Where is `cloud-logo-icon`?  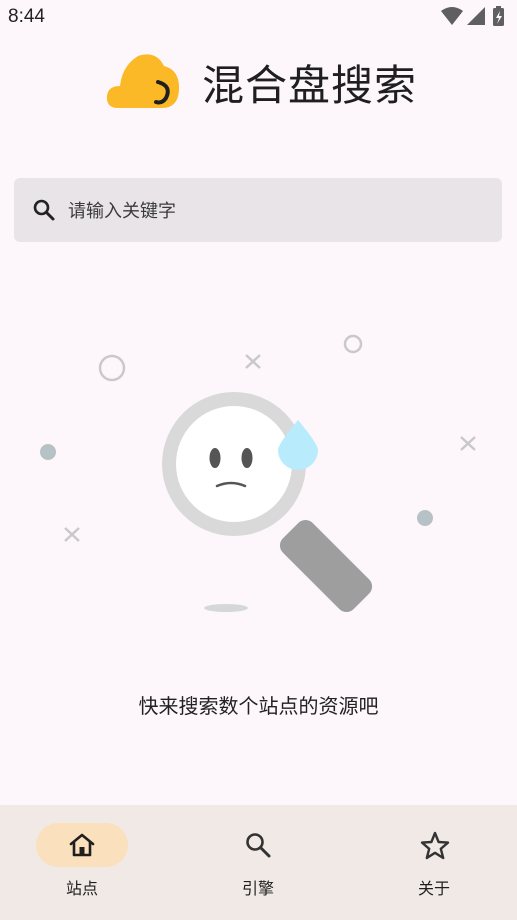 cloud-logo-icon is located at coordinates (143, 81).